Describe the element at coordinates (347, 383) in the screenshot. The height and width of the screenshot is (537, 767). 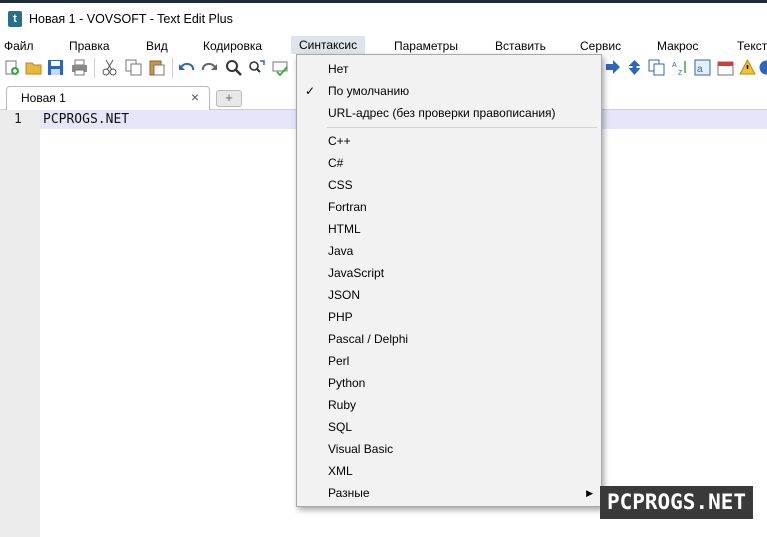
I see `menu-item-label: Python` at that location.